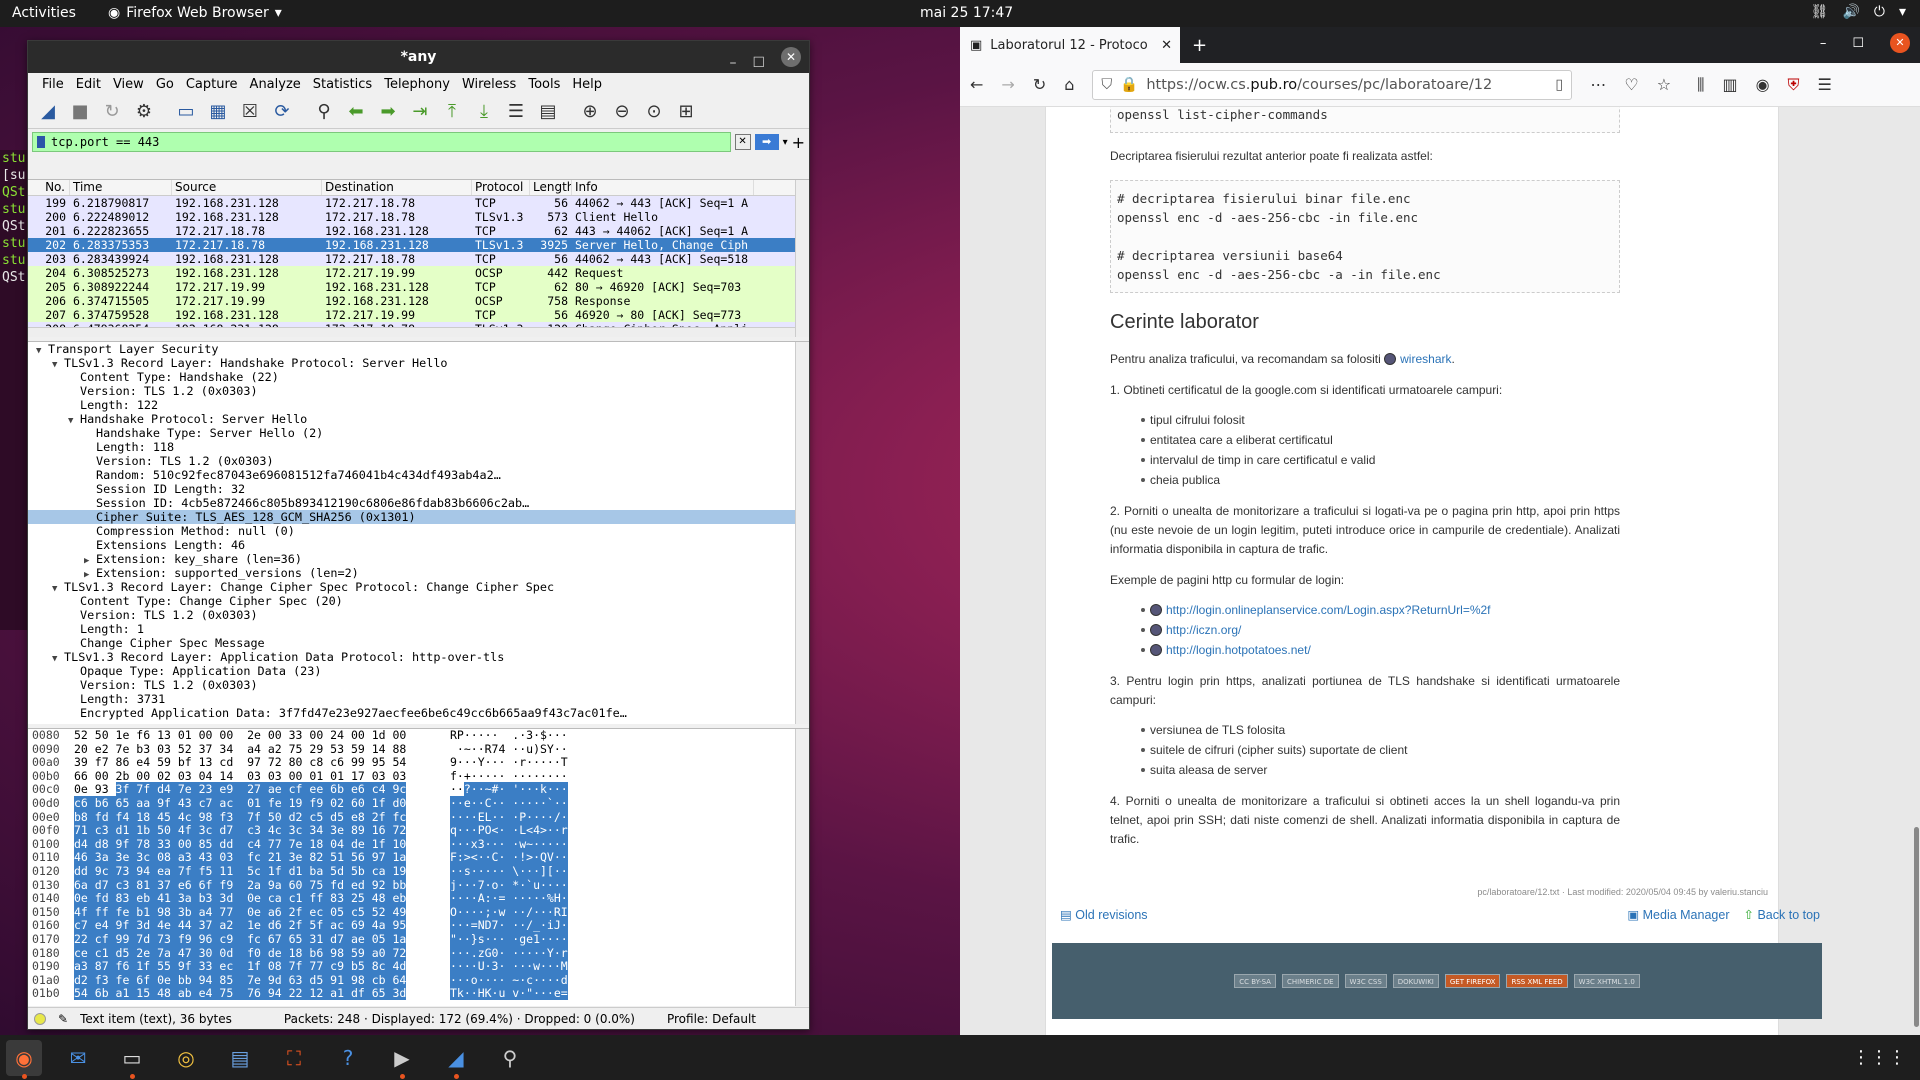 This screenshot has height=1080, width=1920. I want to click on menu-edit: Edit, so click(88, 84).